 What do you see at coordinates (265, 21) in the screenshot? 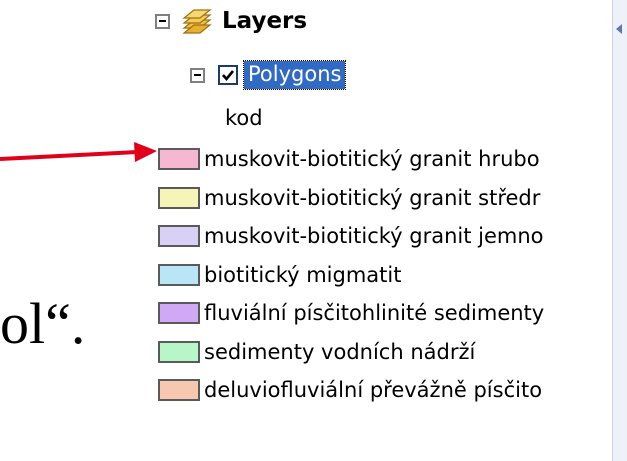
I see `toc-root-label: Layers` at bounding box center [265, 21].